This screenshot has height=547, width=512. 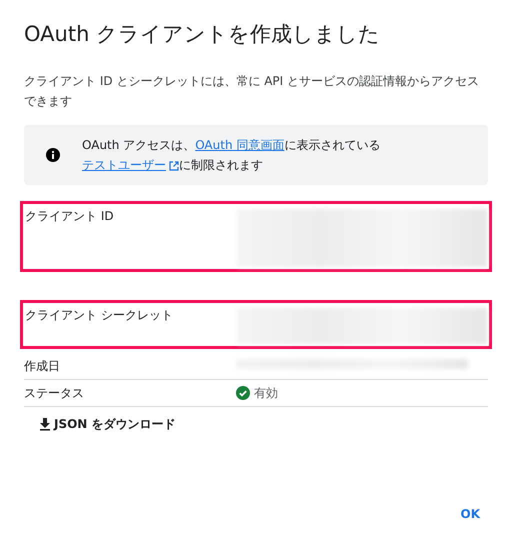 I want to click on download-button: JSON をダウンロード, so click(x=107, y=424).